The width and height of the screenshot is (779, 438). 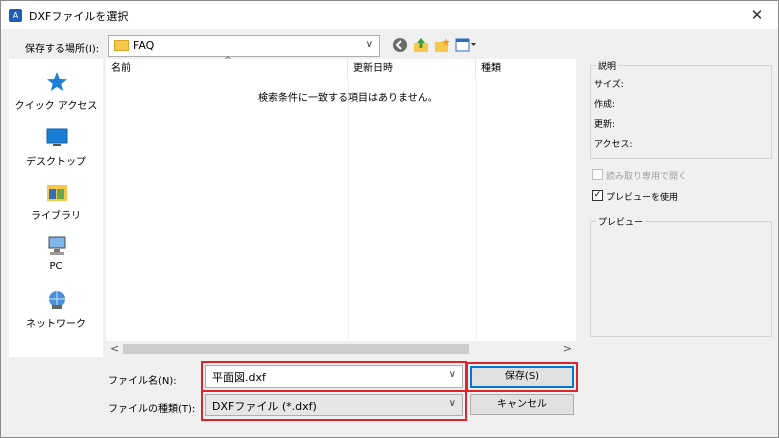 What do you see at coordinates (681, 279) in the screenshot?
I see `preview-group` at bounding box center [681, 279].